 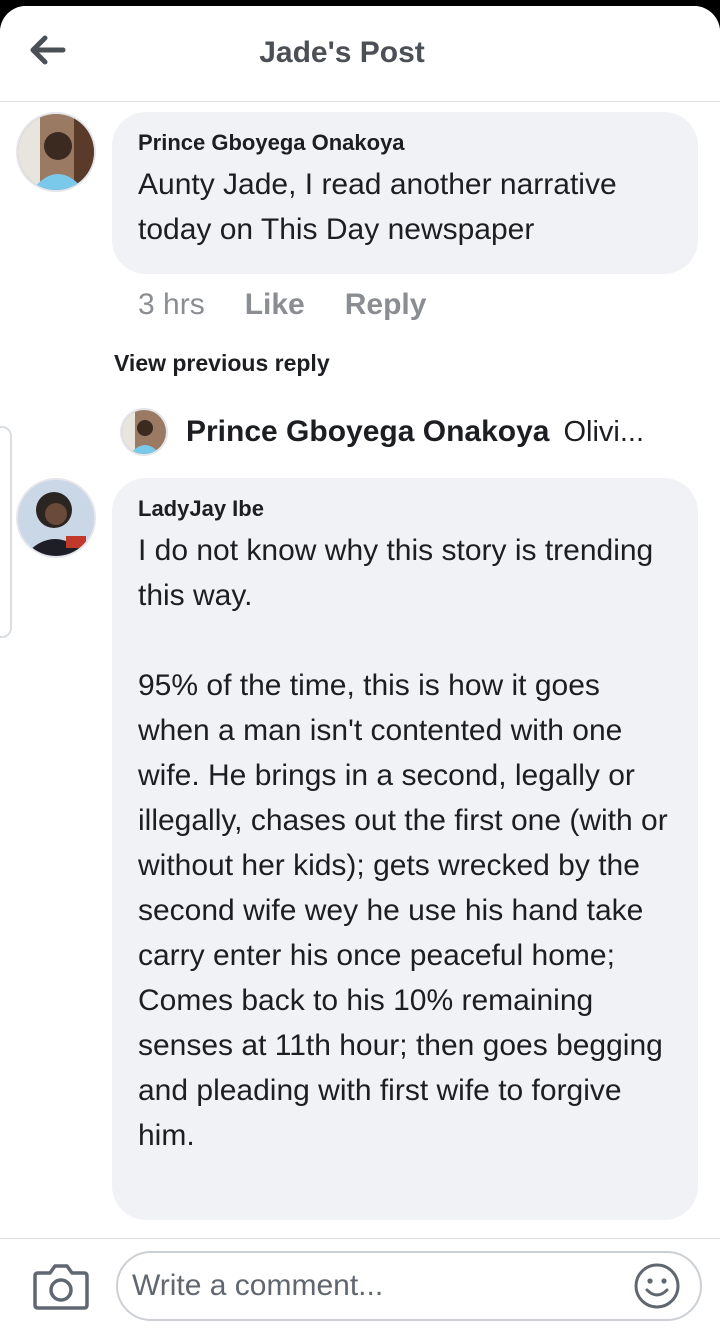 I want to click on camera-button, so click(x=61, y=1286).